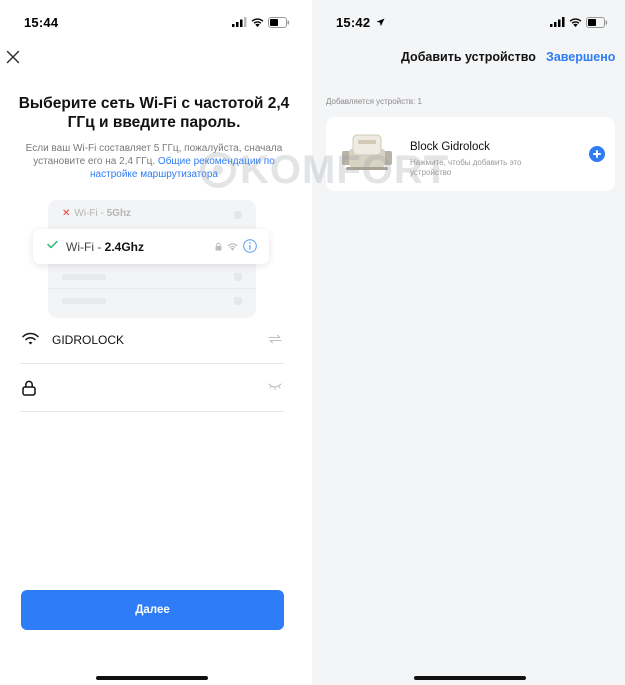  Describe the element at coordinates (367, 154) in the screenshot. I see `valve-device-image` at that location.